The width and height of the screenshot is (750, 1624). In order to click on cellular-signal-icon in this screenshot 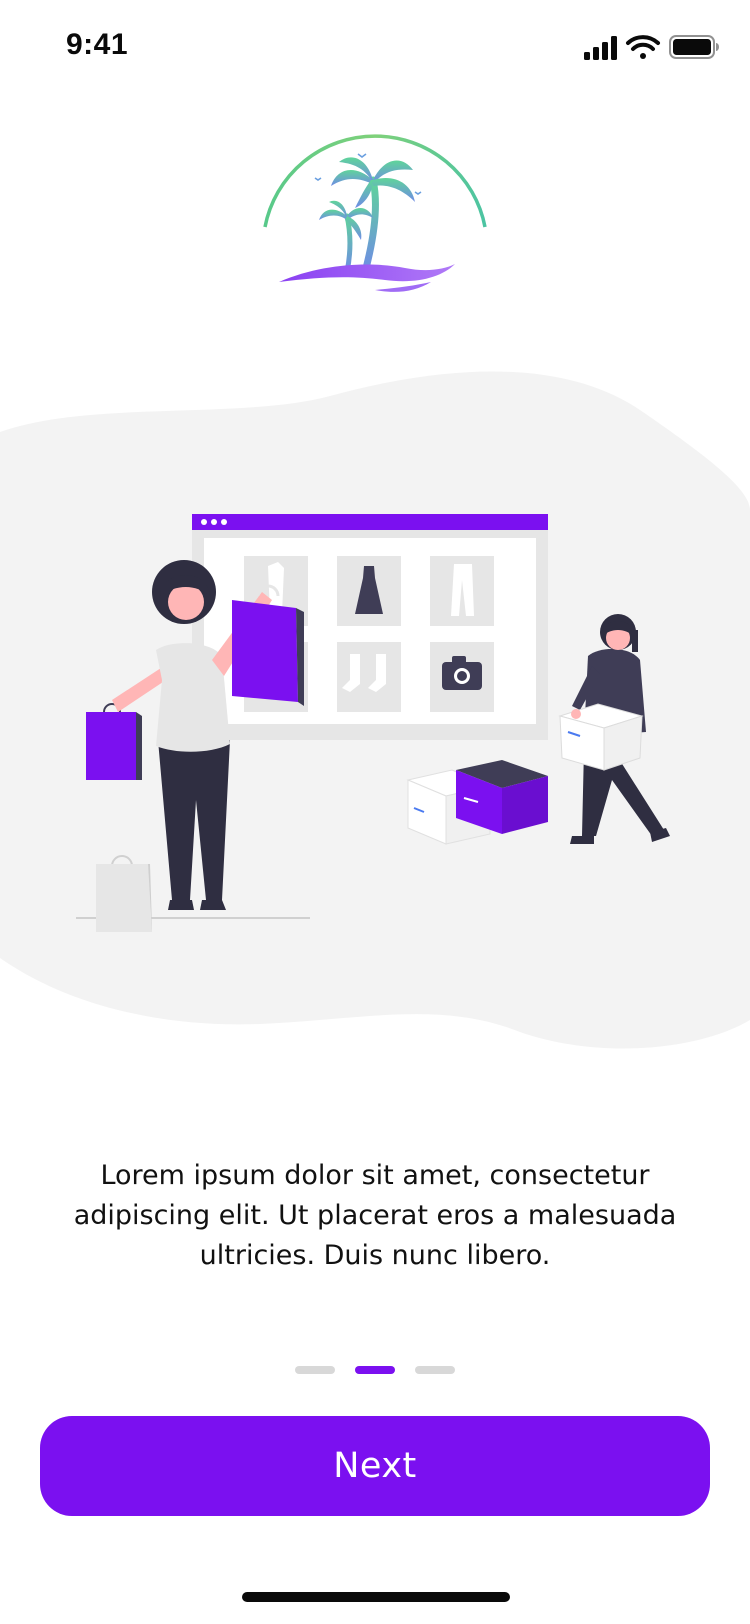, I will do `click(600, 48)`.